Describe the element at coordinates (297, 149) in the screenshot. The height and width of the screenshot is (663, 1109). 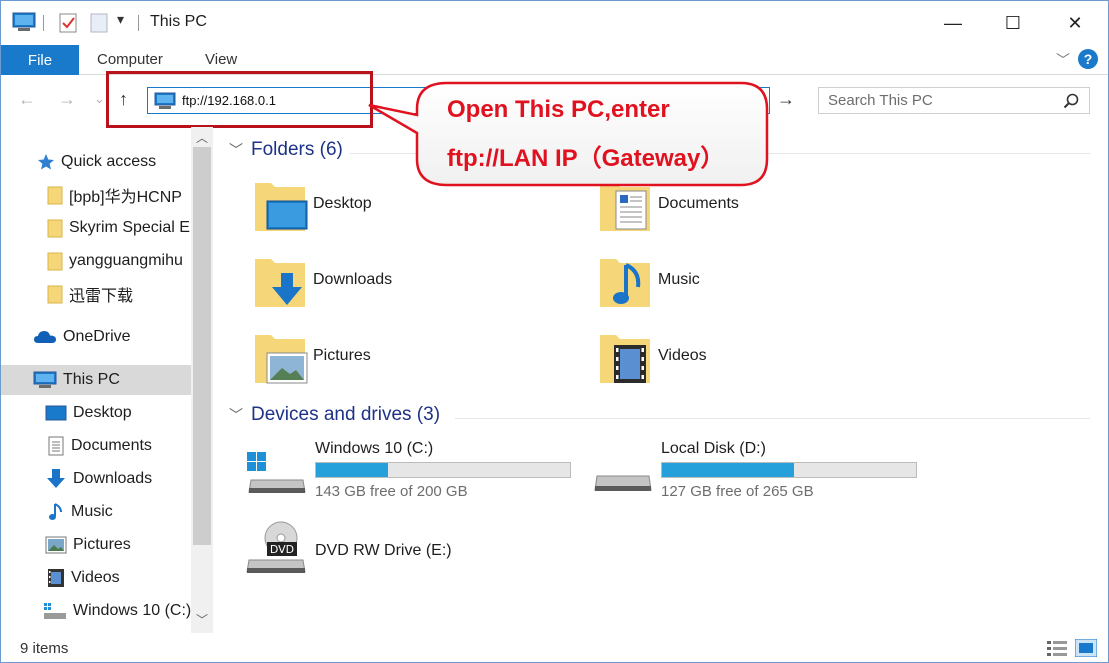
I see `folders-section-title: Folders (6)` at that location.